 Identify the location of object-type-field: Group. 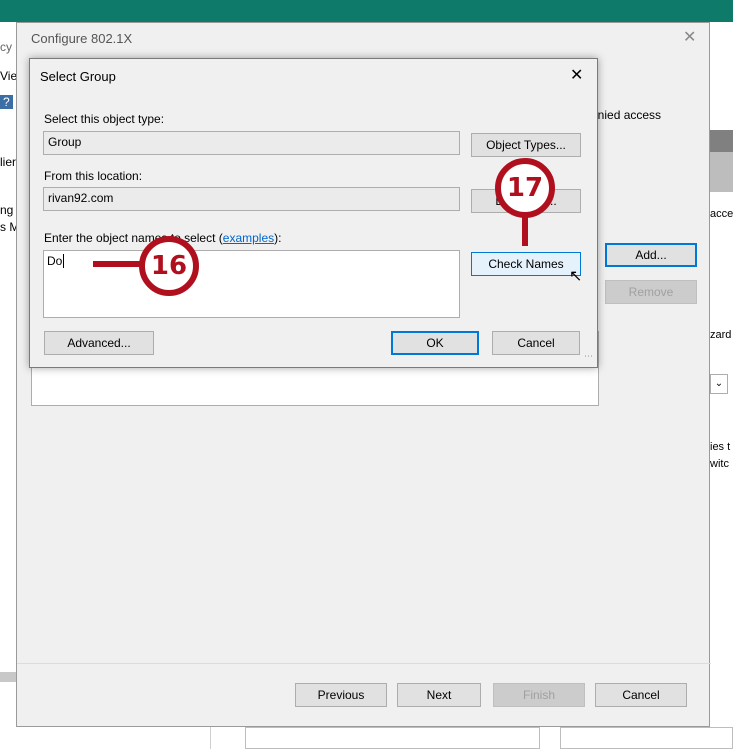
(251, 143).